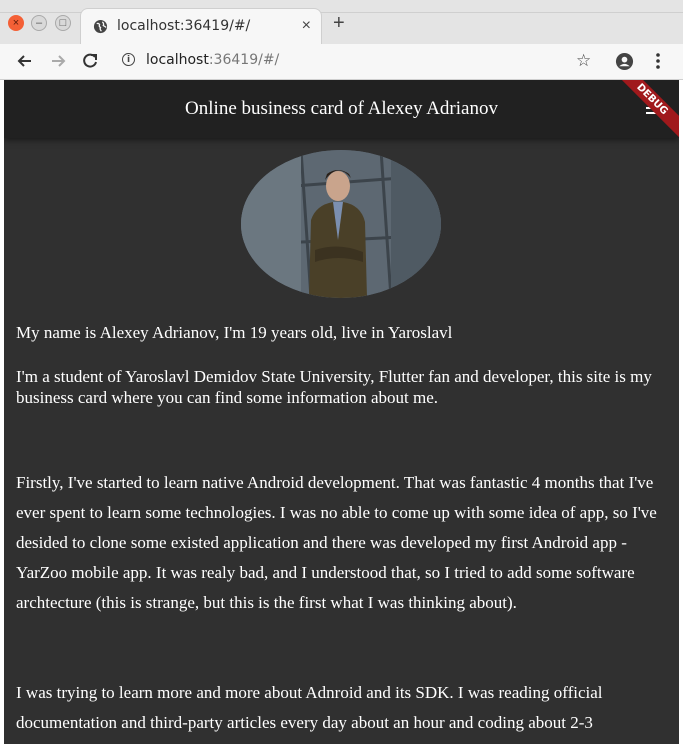 The width and height of the screenshot is (683, 744). What do you see at coordinates (583, 60) in the screenshot?
I see `bookmark-star-icon: ☆` at bounding box center [583, 60].